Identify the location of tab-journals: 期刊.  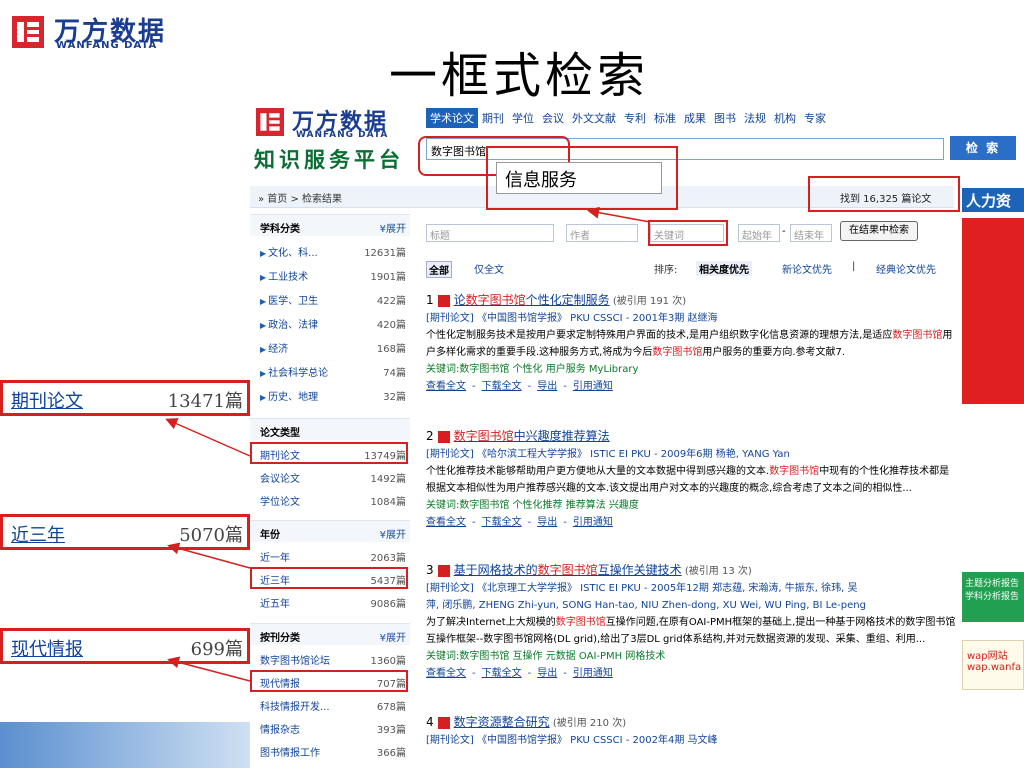
(493, 118).